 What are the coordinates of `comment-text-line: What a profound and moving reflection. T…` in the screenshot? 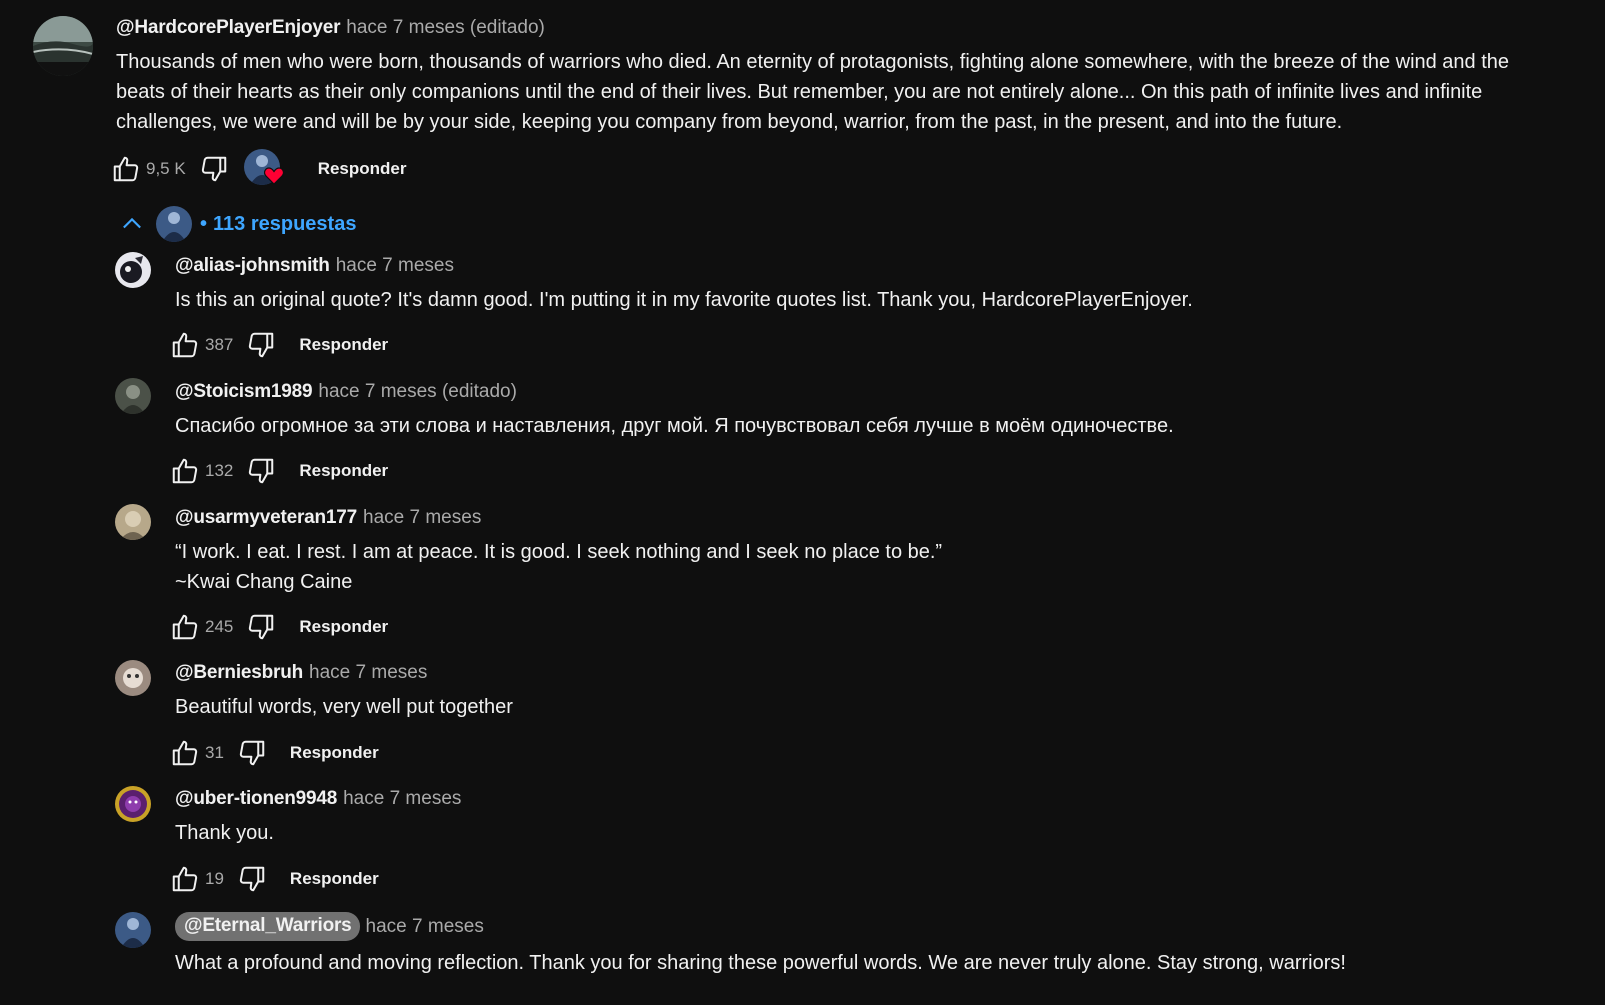 It's located at (760, 963).